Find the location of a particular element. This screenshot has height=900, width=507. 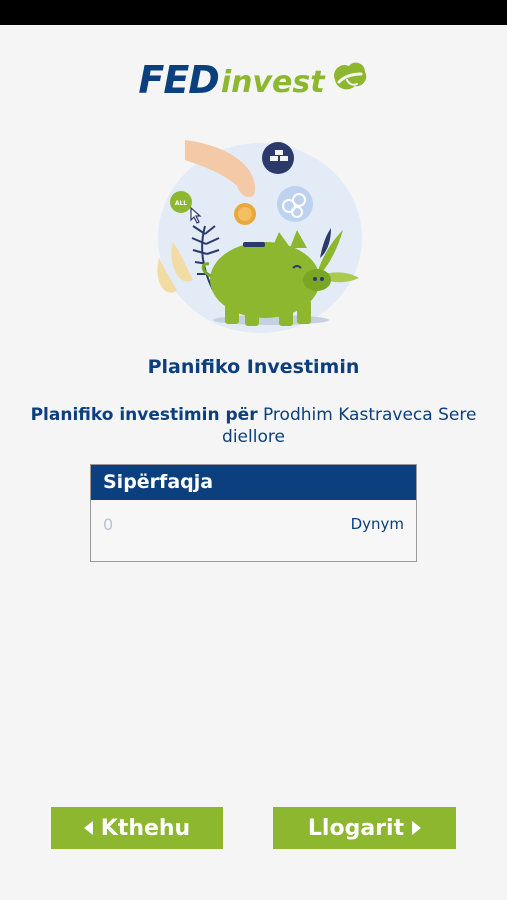

fedinvest-logo: FED invest is located at coordinates (253, 81).